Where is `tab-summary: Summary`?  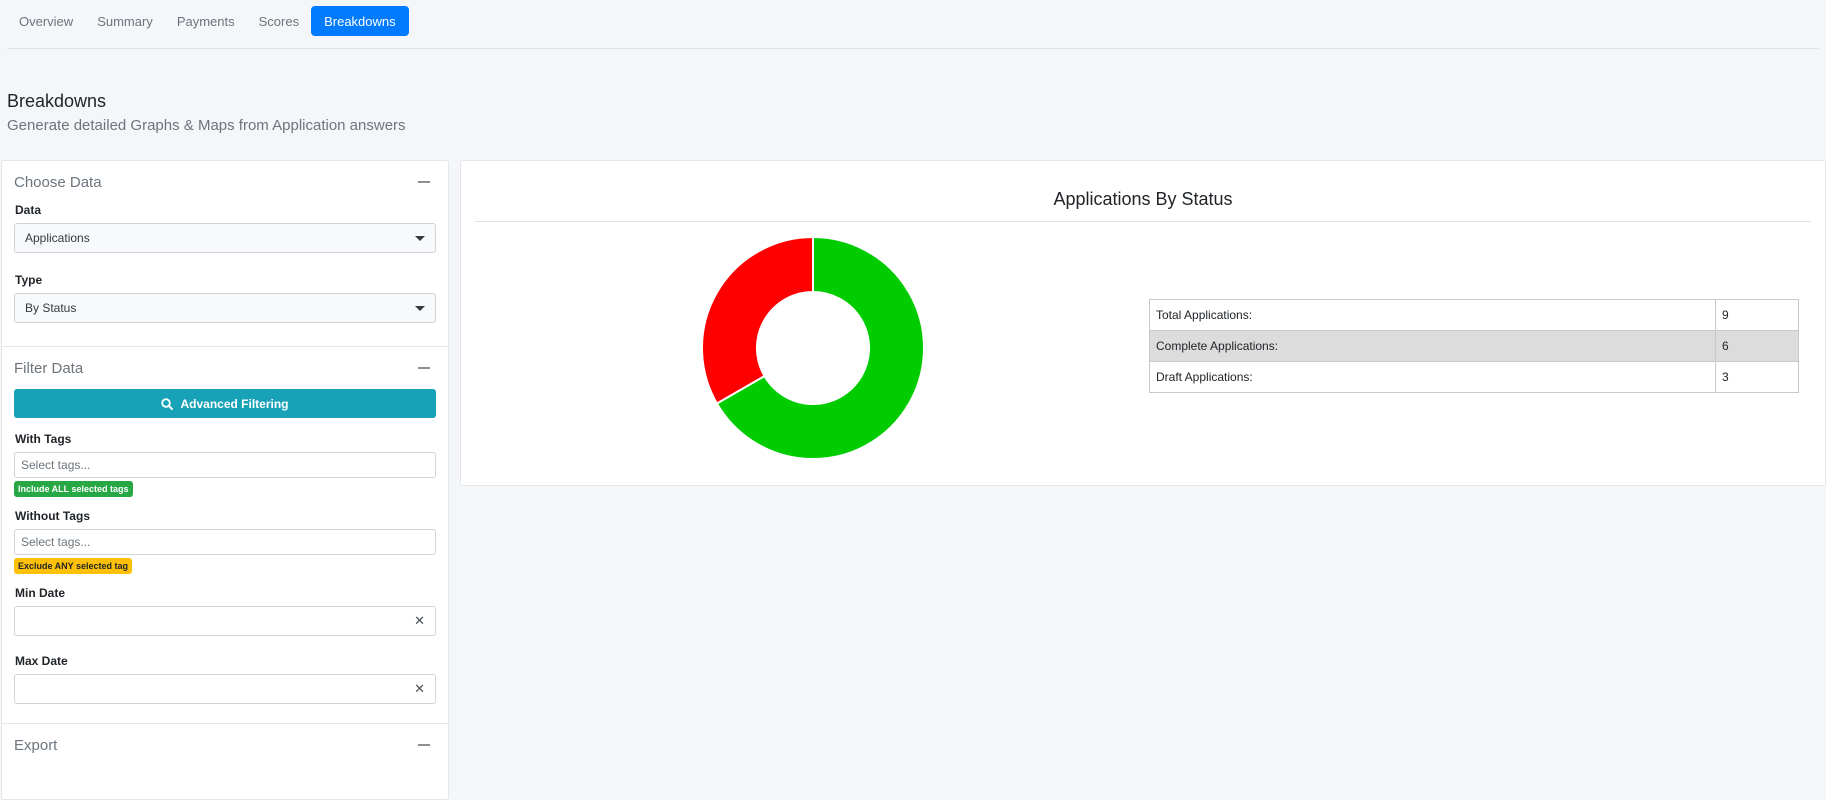
tab-summary: Summary is located at coordinates (125, 21).